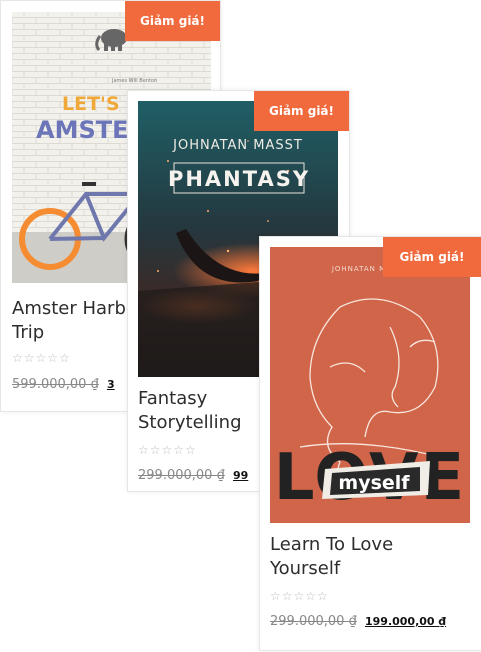 This screenshot has width=481, height=652. I want to click on price: 599.000,00 ₫ 3, so click(63, 384).